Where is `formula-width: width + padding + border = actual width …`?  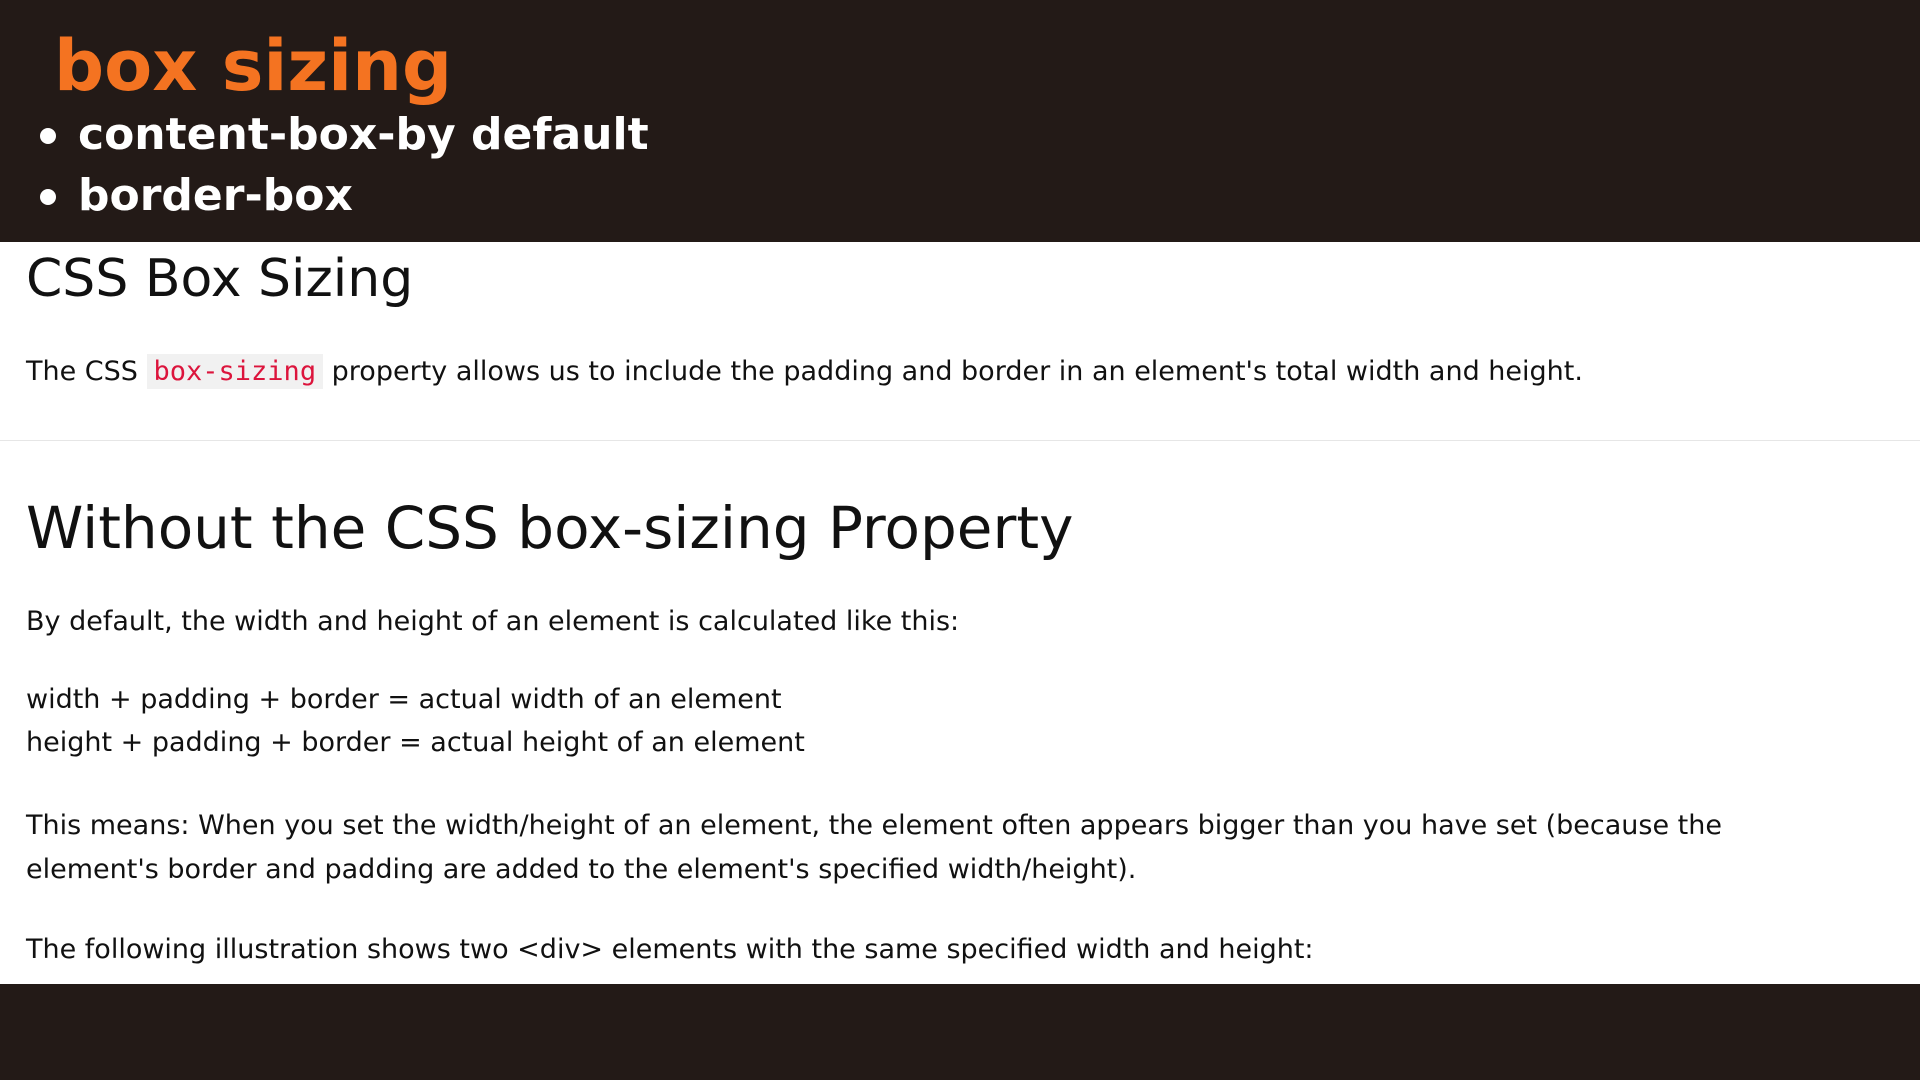 formula-width: width + padding + border = actual width … is located at coordinates (404, 699).